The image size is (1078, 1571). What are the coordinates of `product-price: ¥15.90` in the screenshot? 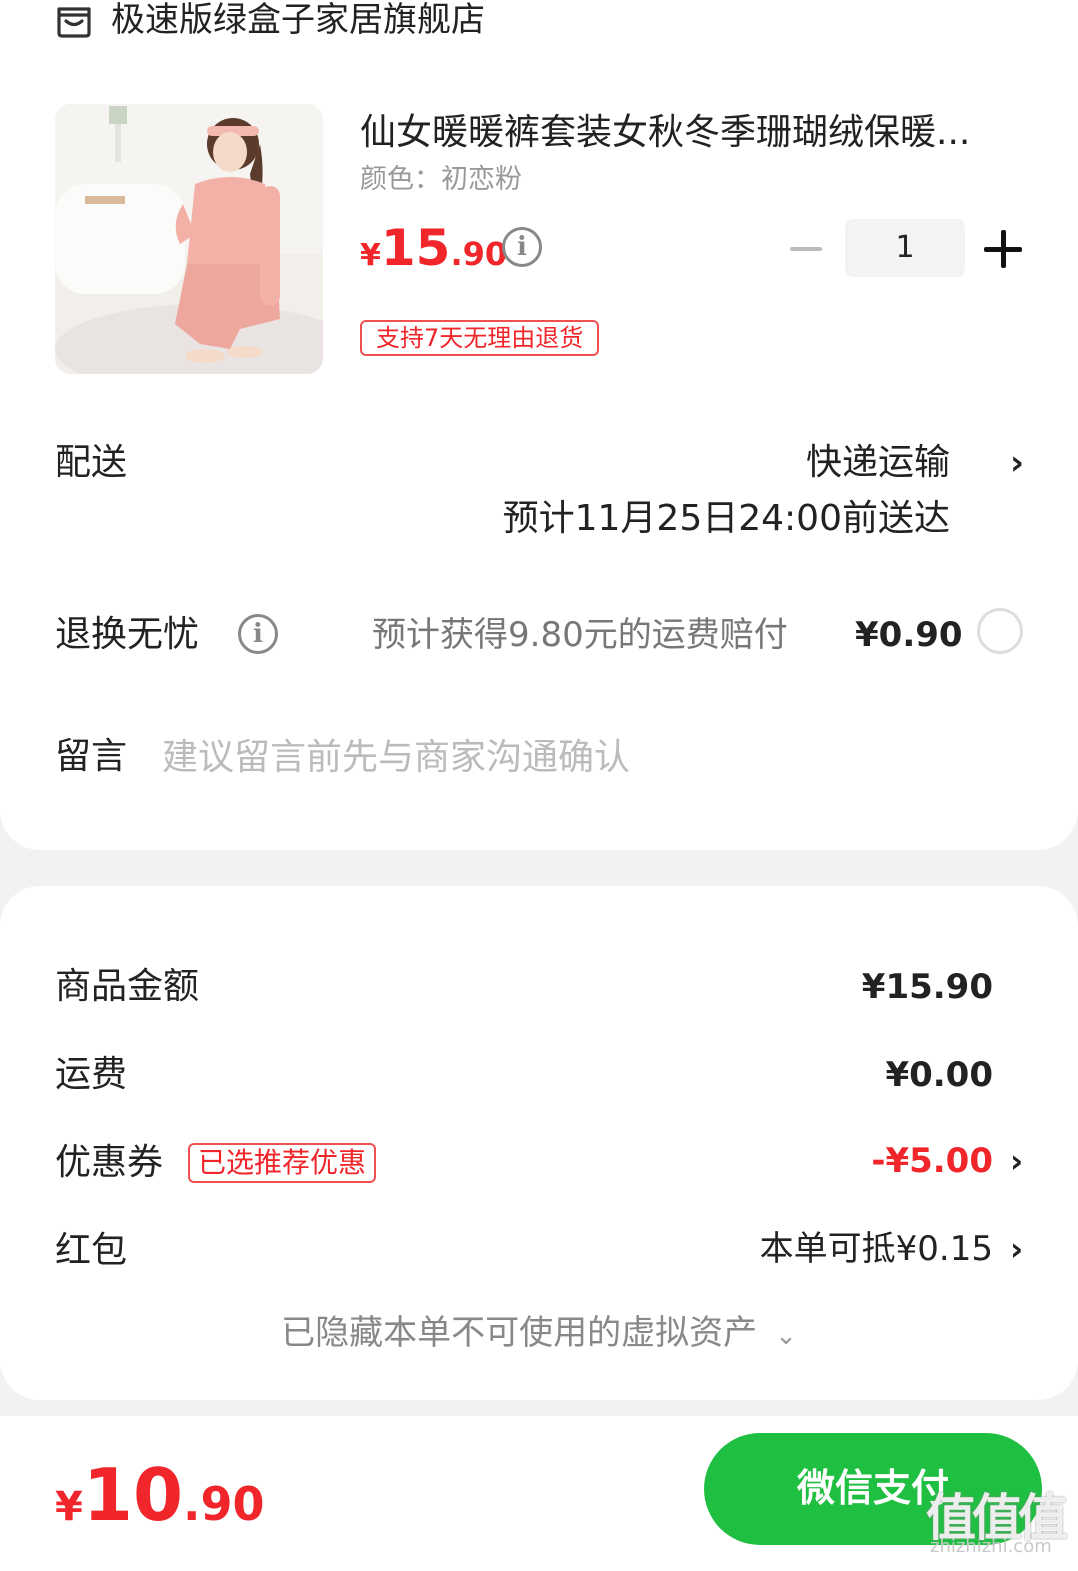 It's located at (433, 254).